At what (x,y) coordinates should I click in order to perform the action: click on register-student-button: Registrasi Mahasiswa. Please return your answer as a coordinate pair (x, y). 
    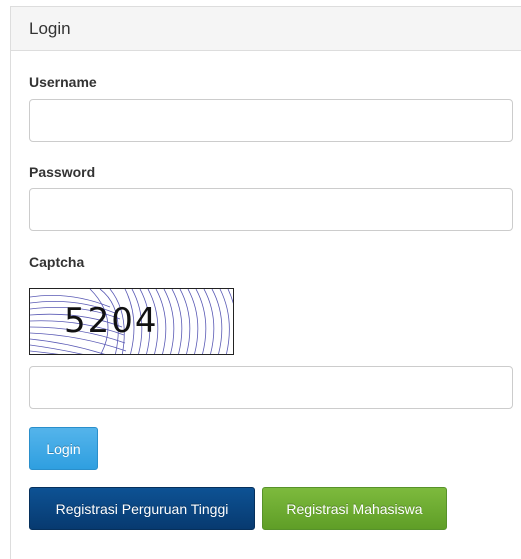
    Looking at the image, I should click on (354, 508).